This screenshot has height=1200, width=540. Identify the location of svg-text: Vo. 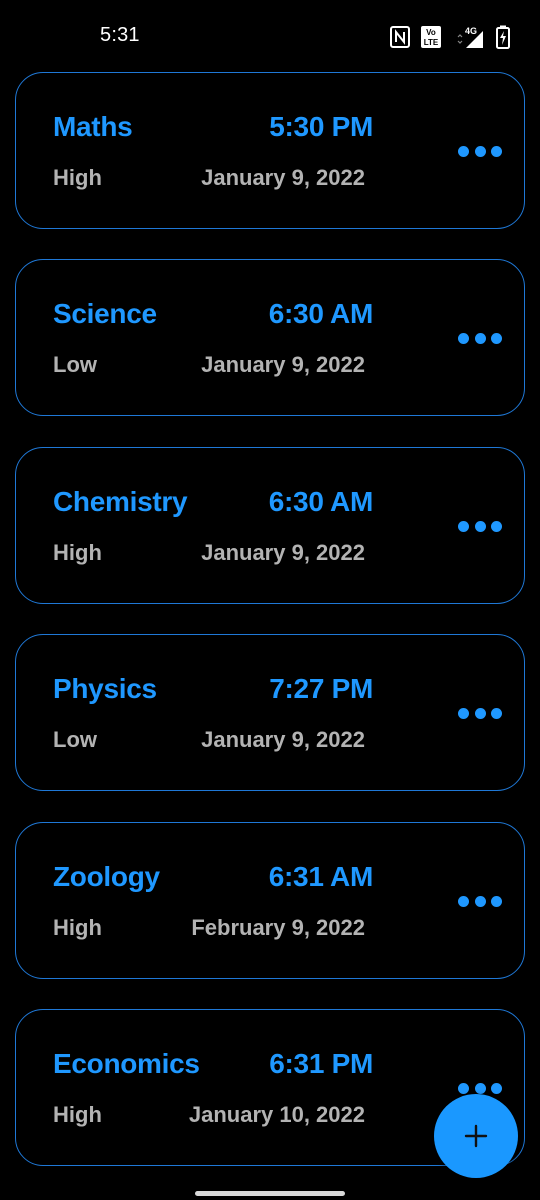
(431, 32).